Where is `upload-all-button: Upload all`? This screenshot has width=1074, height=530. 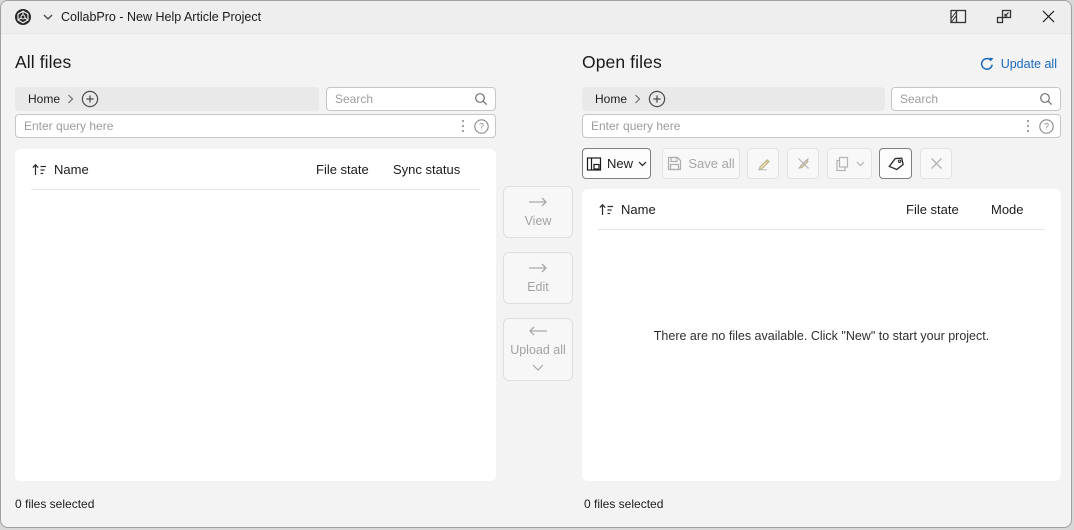 upload-all-button: Upload all is located at coordinates (538, 349).